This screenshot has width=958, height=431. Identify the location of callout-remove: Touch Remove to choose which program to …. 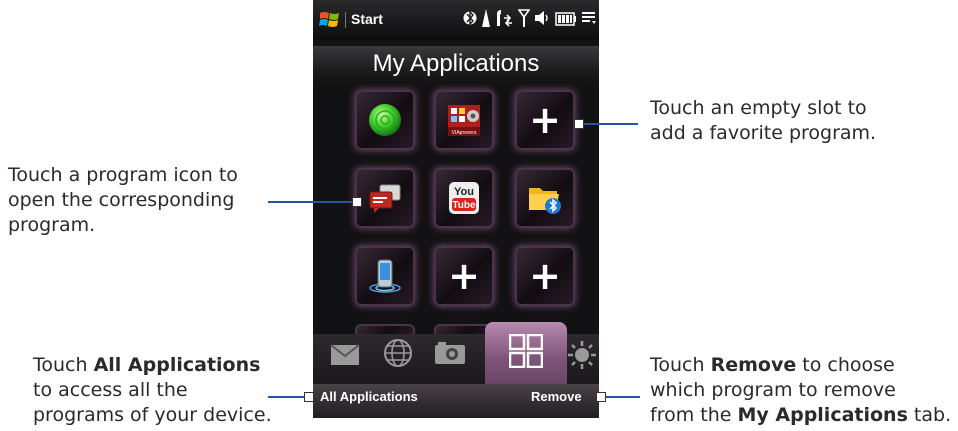
(800, 390).